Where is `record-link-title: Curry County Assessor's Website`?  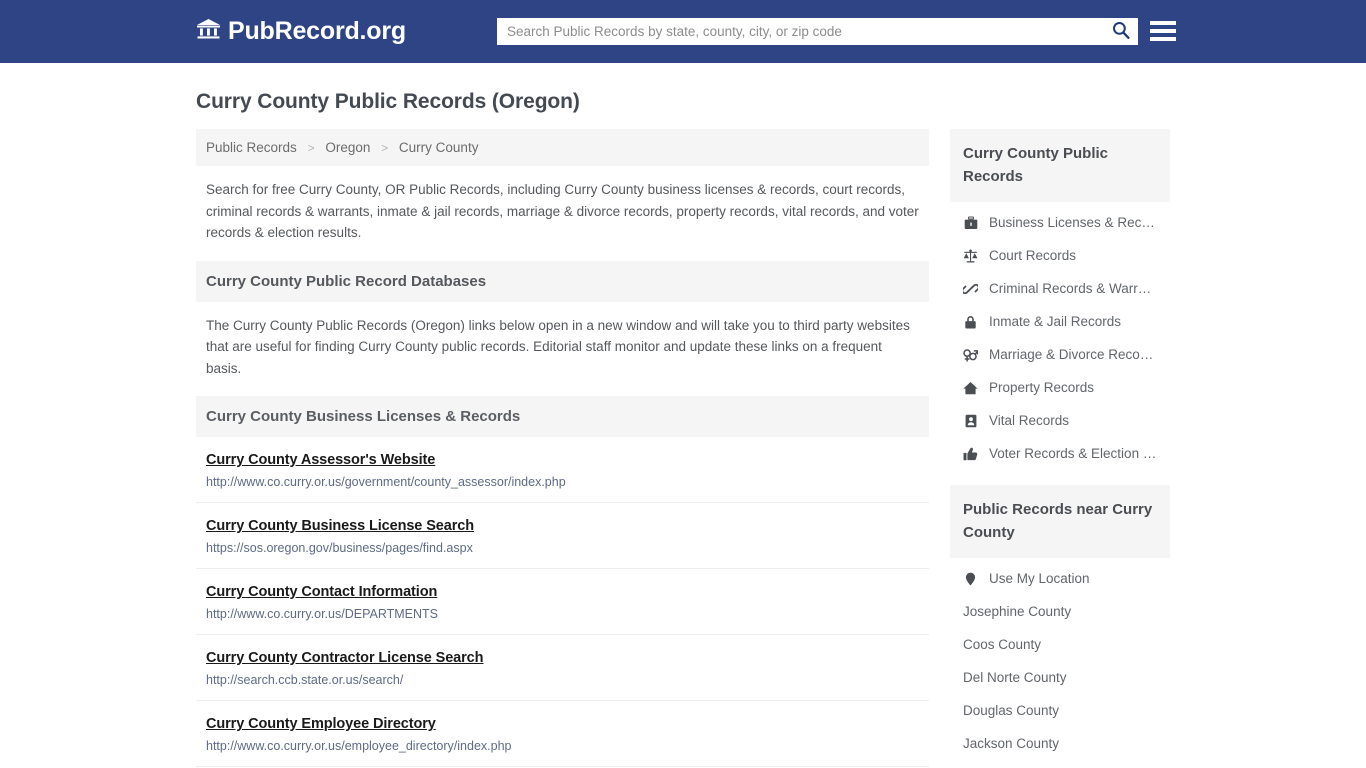 record-link-title: Curry County Assessor's Website is located at coordinates (320, 460).